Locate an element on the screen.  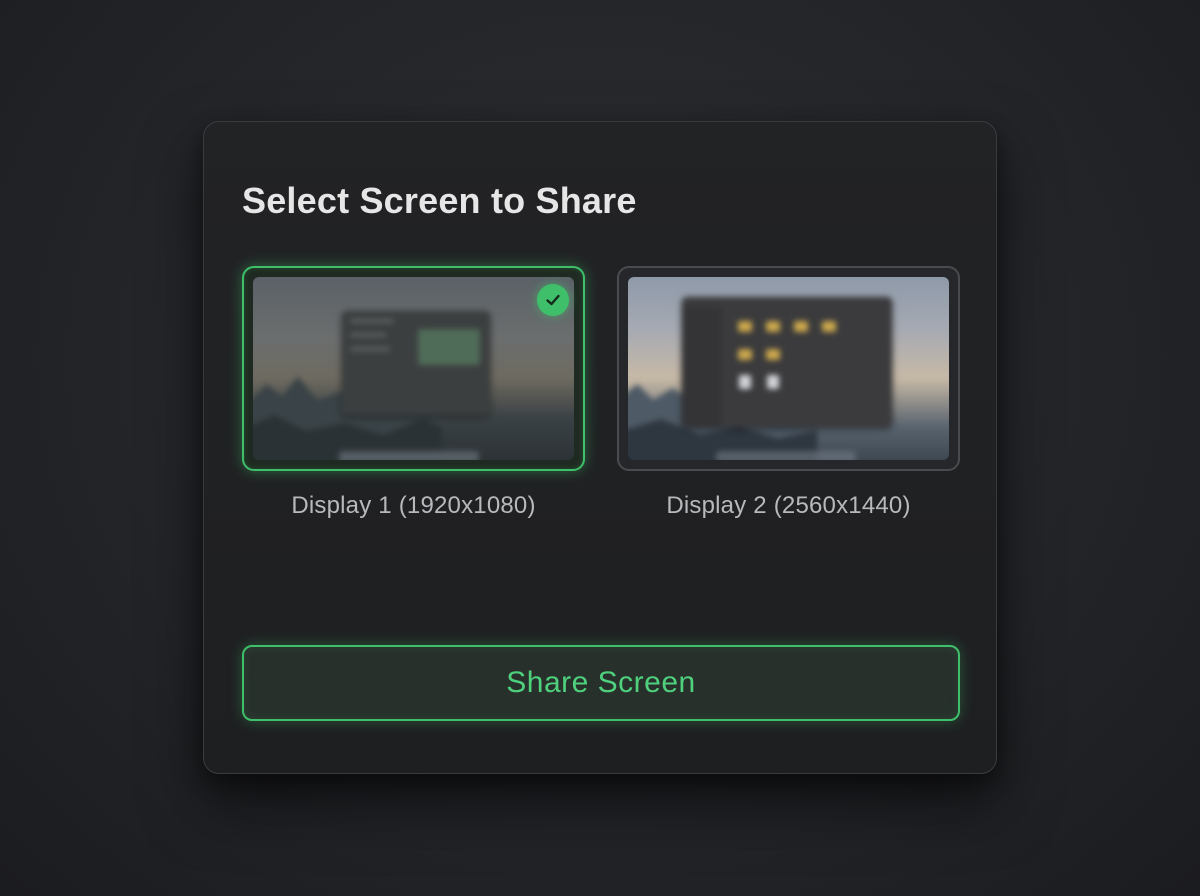
share-screen-button: Share Screen is located at coordinates (601, 683).